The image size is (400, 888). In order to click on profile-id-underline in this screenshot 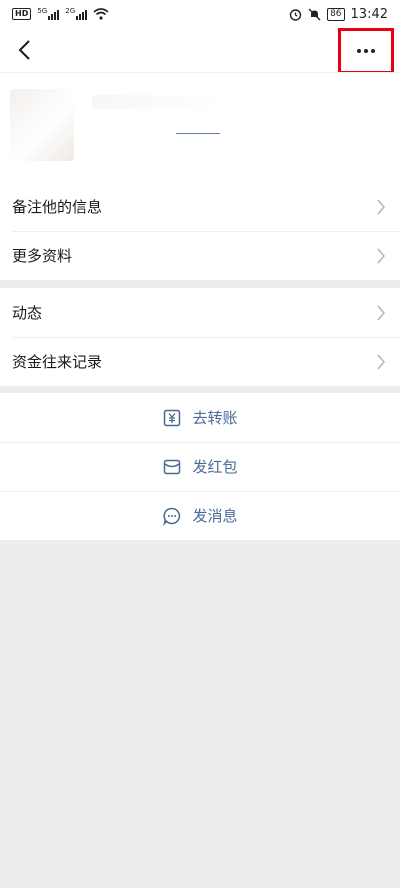, I will do `click(198, 133)`.